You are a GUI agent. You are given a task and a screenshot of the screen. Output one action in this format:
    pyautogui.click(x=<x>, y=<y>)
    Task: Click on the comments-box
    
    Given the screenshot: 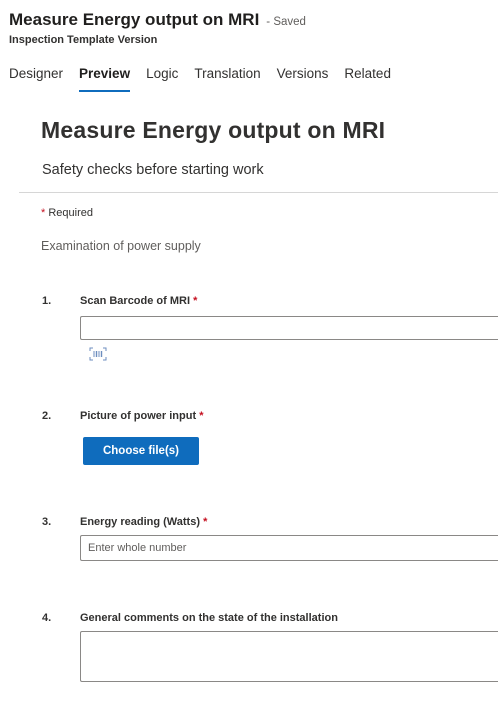 What is the action you would take?
    pyautogui.click(x=289, y=656)
    